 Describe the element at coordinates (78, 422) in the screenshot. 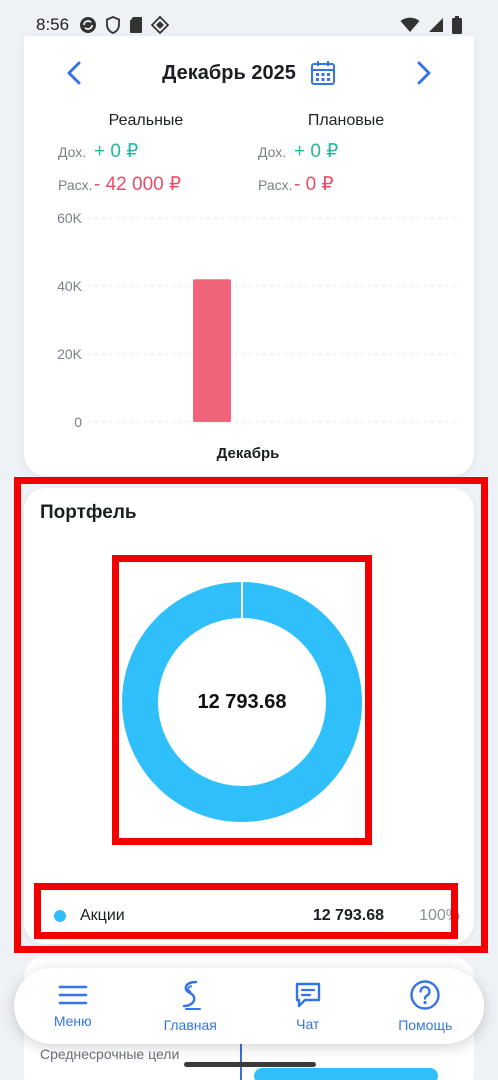

I see `y-tick-label: 0` at that location.